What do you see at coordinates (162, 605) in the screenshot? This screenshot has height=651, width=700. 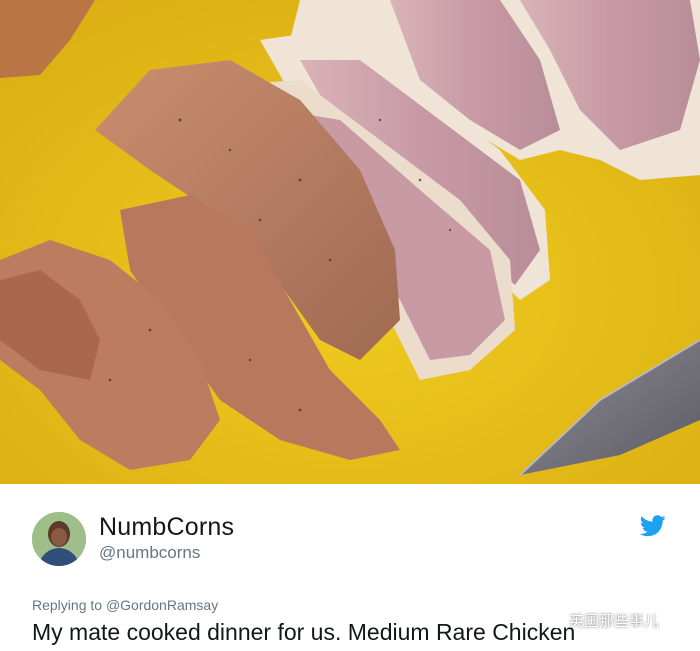 I see `mention-link: @GordonRamsay` at bounding box center [162, 605].